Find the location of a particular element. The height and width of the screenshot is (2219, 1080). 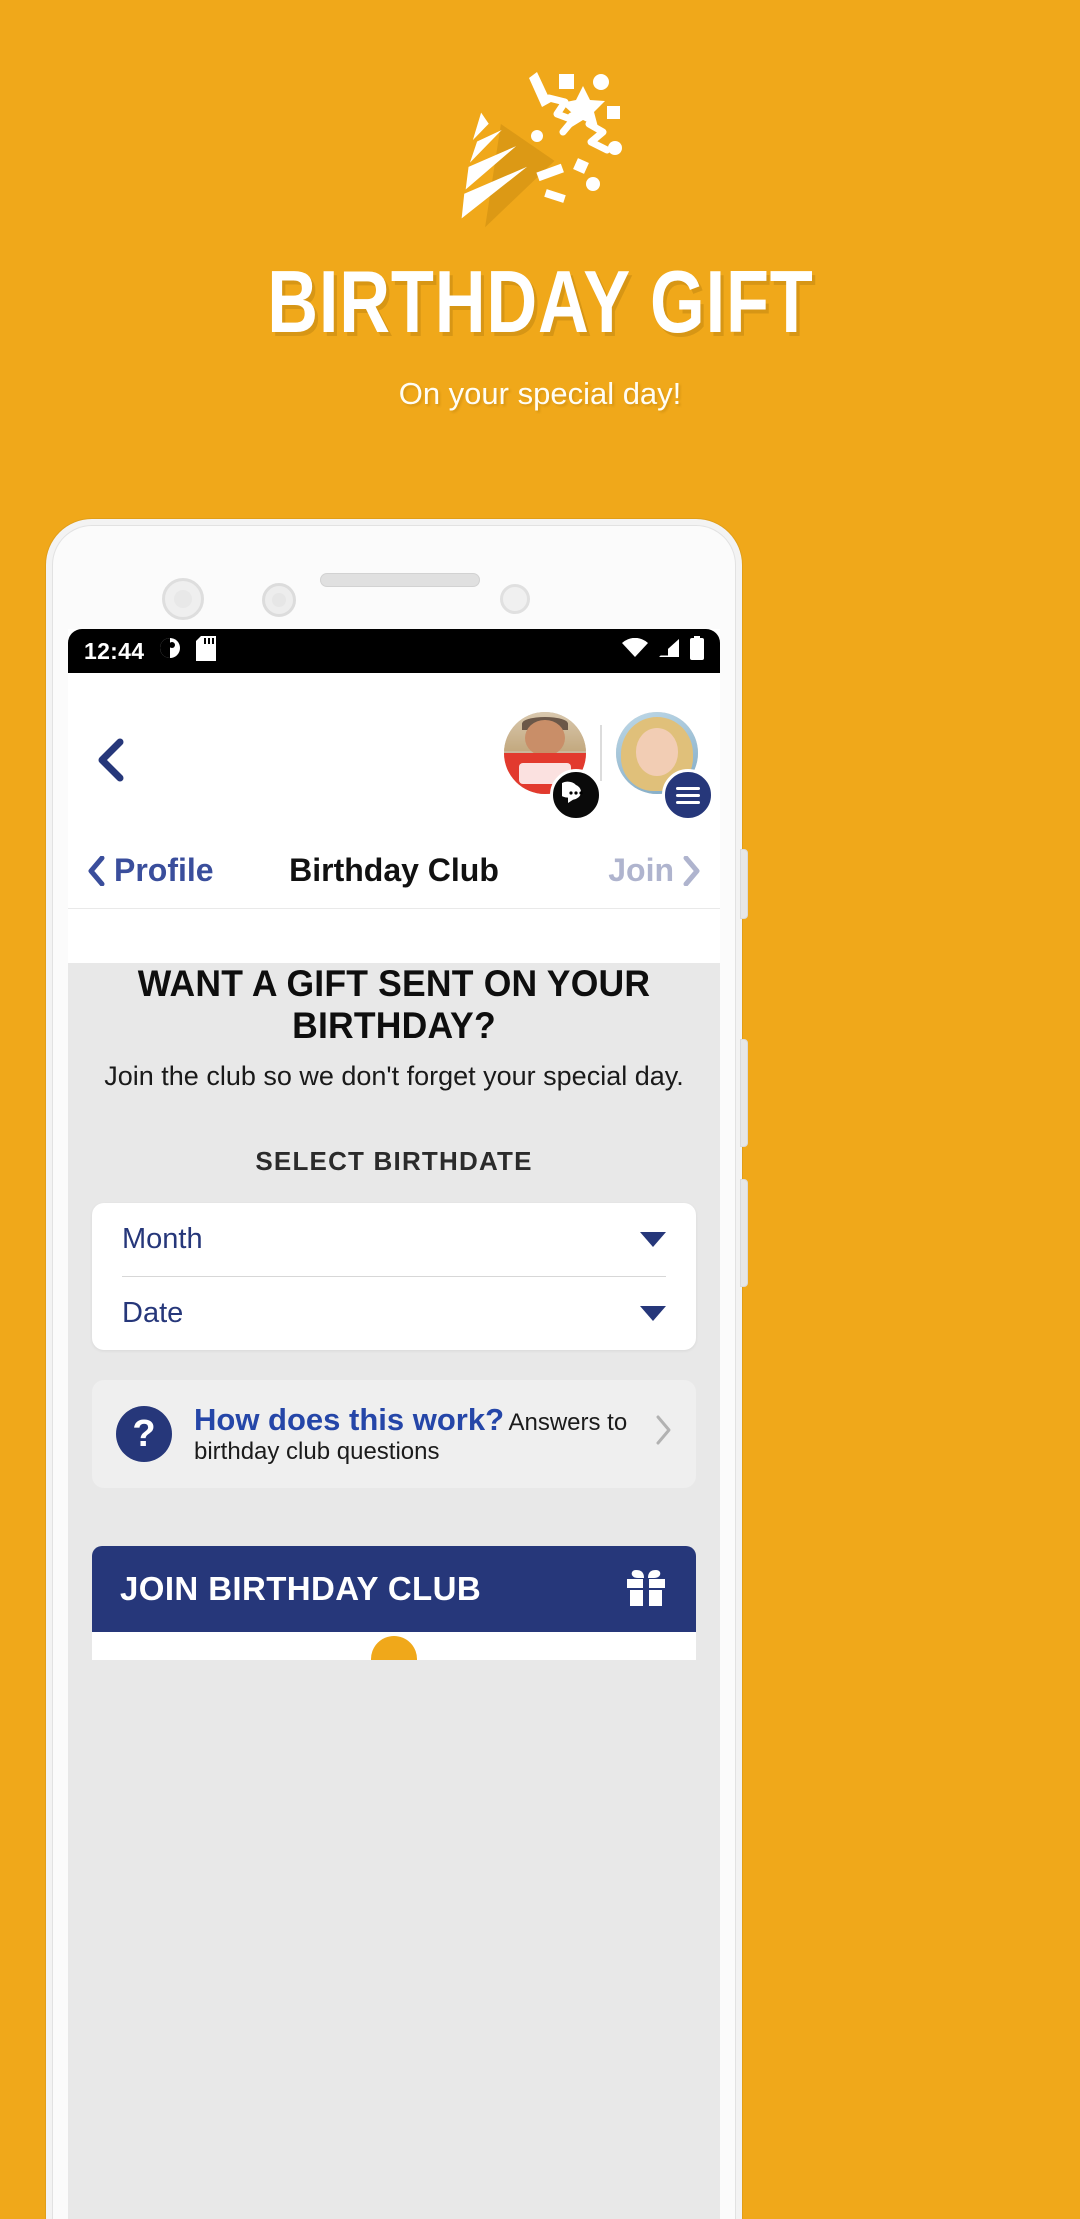

signal-icon is located at coordinates (669, 651).